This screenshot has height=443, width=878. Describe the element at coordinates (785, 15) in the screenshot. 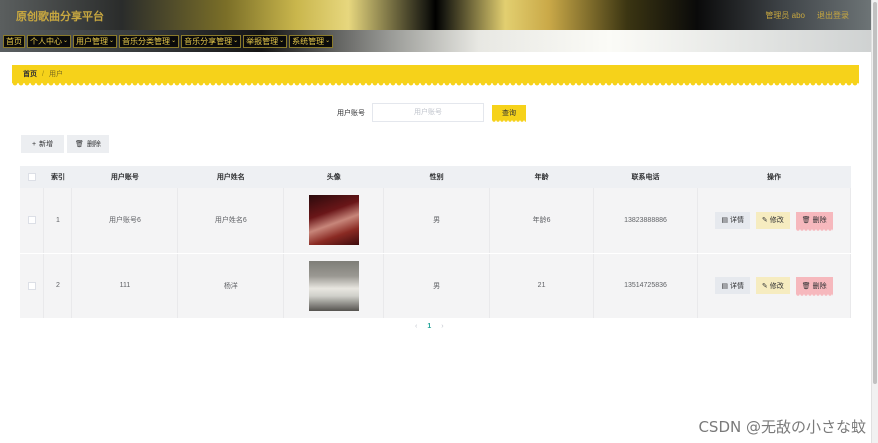

I see `admin-label: 管理员 abo` at that location.